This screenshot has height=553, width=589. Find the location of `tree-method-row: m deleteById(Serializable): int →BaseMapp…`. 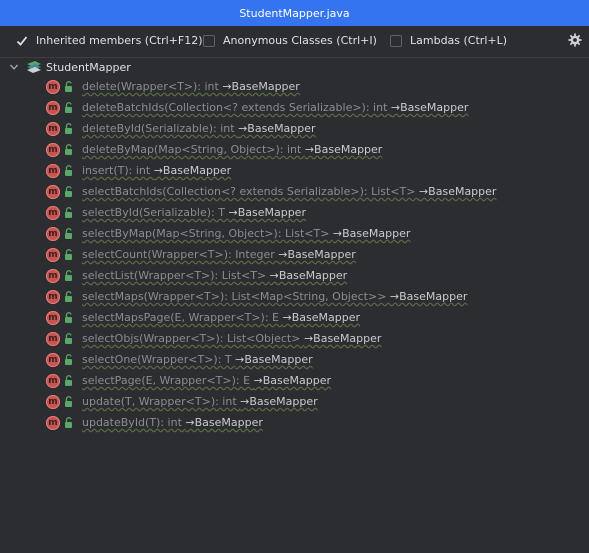

tree-method-row: m deleteById(Serializable): int →BaseMapp… is located at coordinates (294, 129).